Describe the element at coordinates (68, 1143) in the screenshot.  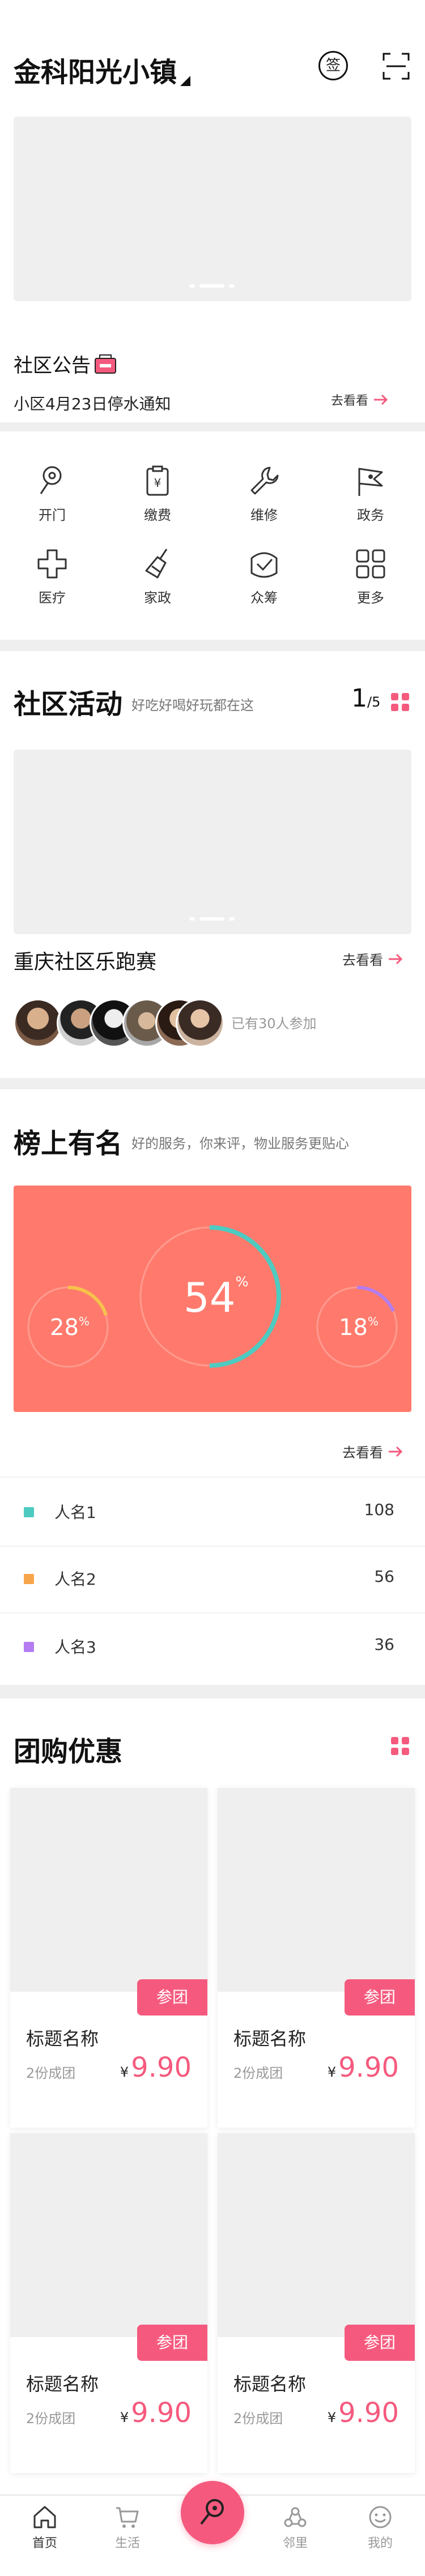
I see `ranking-title: 榜上有名` at that location.